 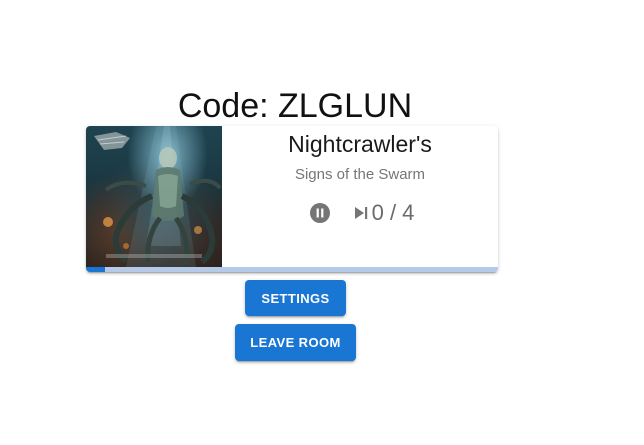 I want to click on room-code-heading: Code: ZLGLUN, so click(x=295, y=106).